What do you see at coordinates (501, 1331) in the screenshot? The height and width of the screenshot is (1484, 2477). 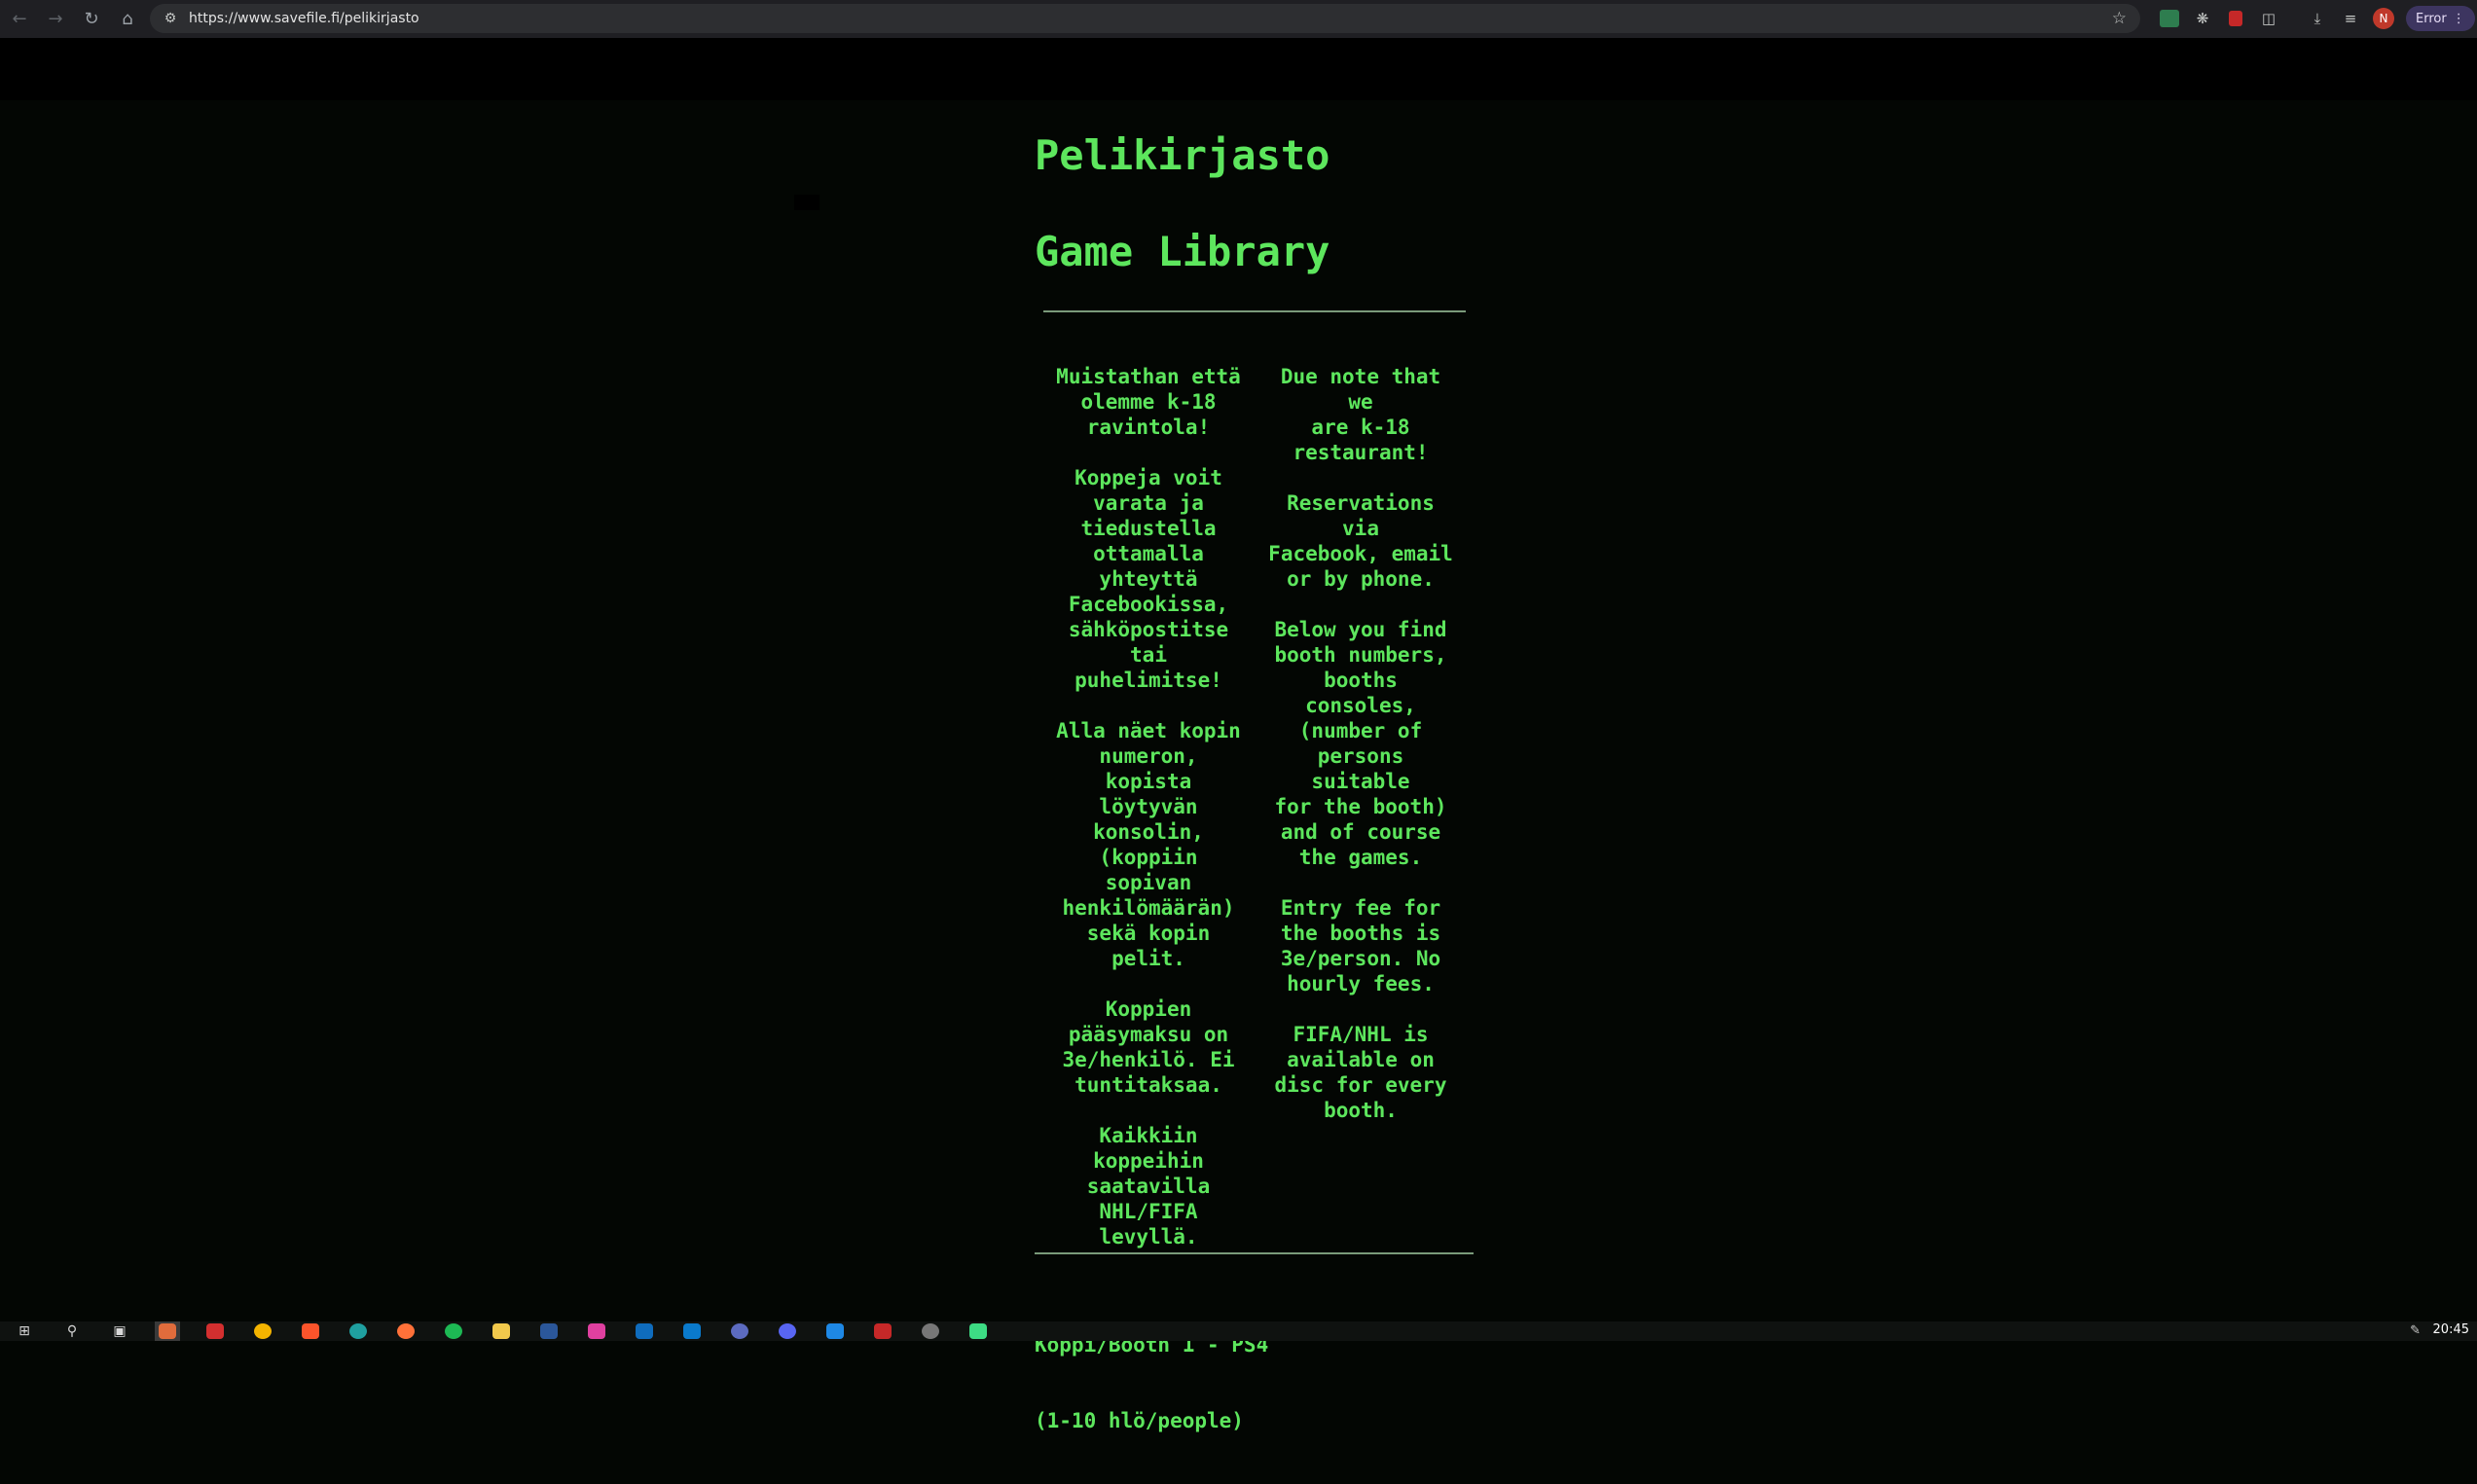 I see `file-explorer-icon` at bounding box center [501, 1331].